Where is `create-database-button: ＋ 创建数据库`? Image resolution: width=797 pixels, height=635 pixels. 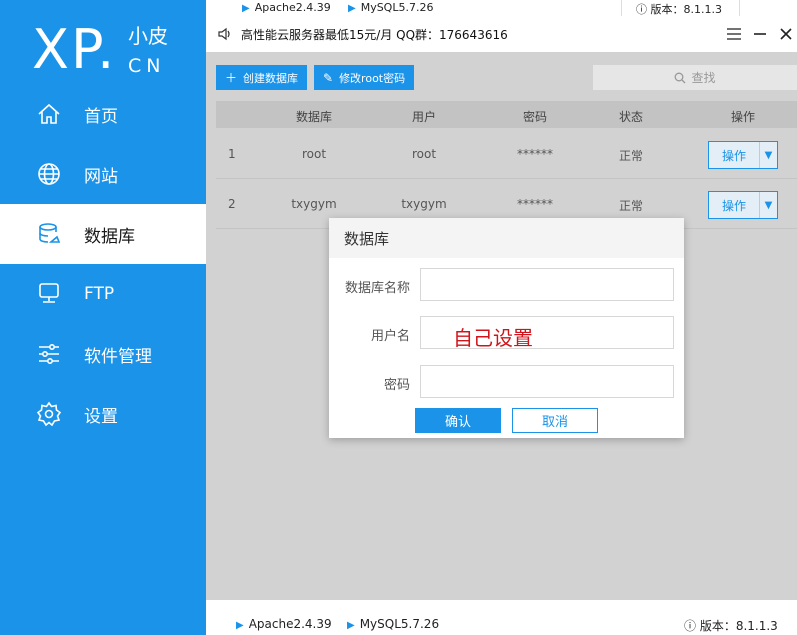
create-database-button: ＋ 创建数据库 is located at coordinates (262, 77).